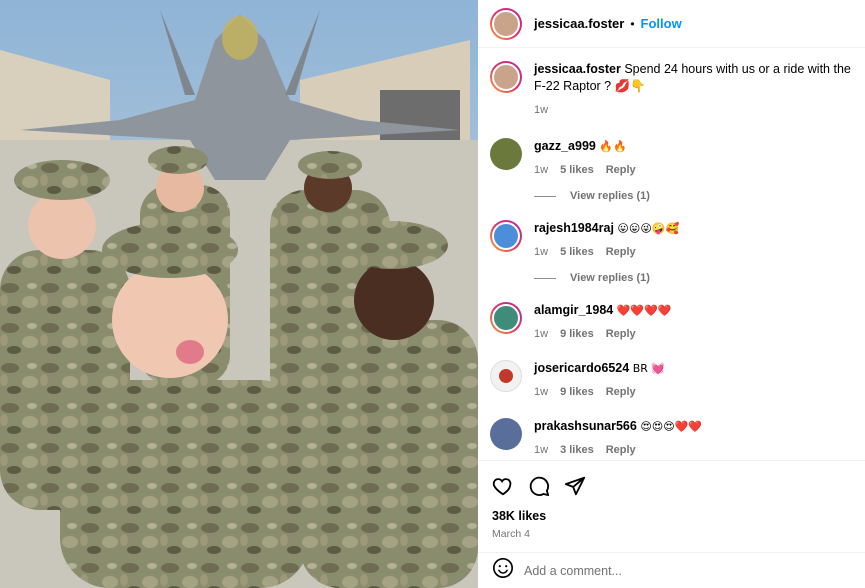 This screenshot has height=588, width=865. What do you see at coordinates (671, 157) in the screenshot?
I see `comment-item: gazz_a999 🔥🔥 1w 5 likes Reply` at bounding box center [671, 157].